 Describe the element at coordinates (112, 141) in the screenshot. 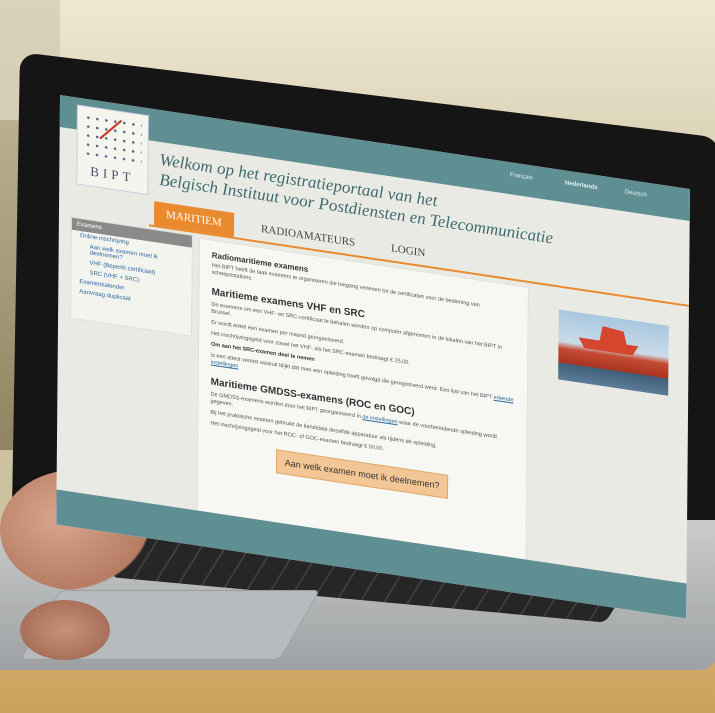

I see `logo-dots` at that location.